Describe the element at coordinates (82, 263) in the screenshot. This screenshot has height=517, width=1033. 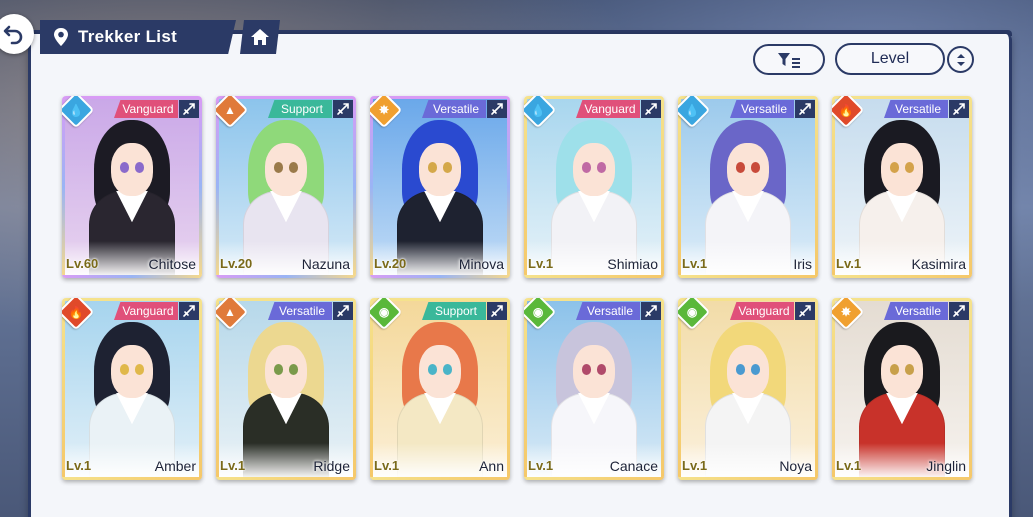
I see `trekker-level: Lv.60` at that location.